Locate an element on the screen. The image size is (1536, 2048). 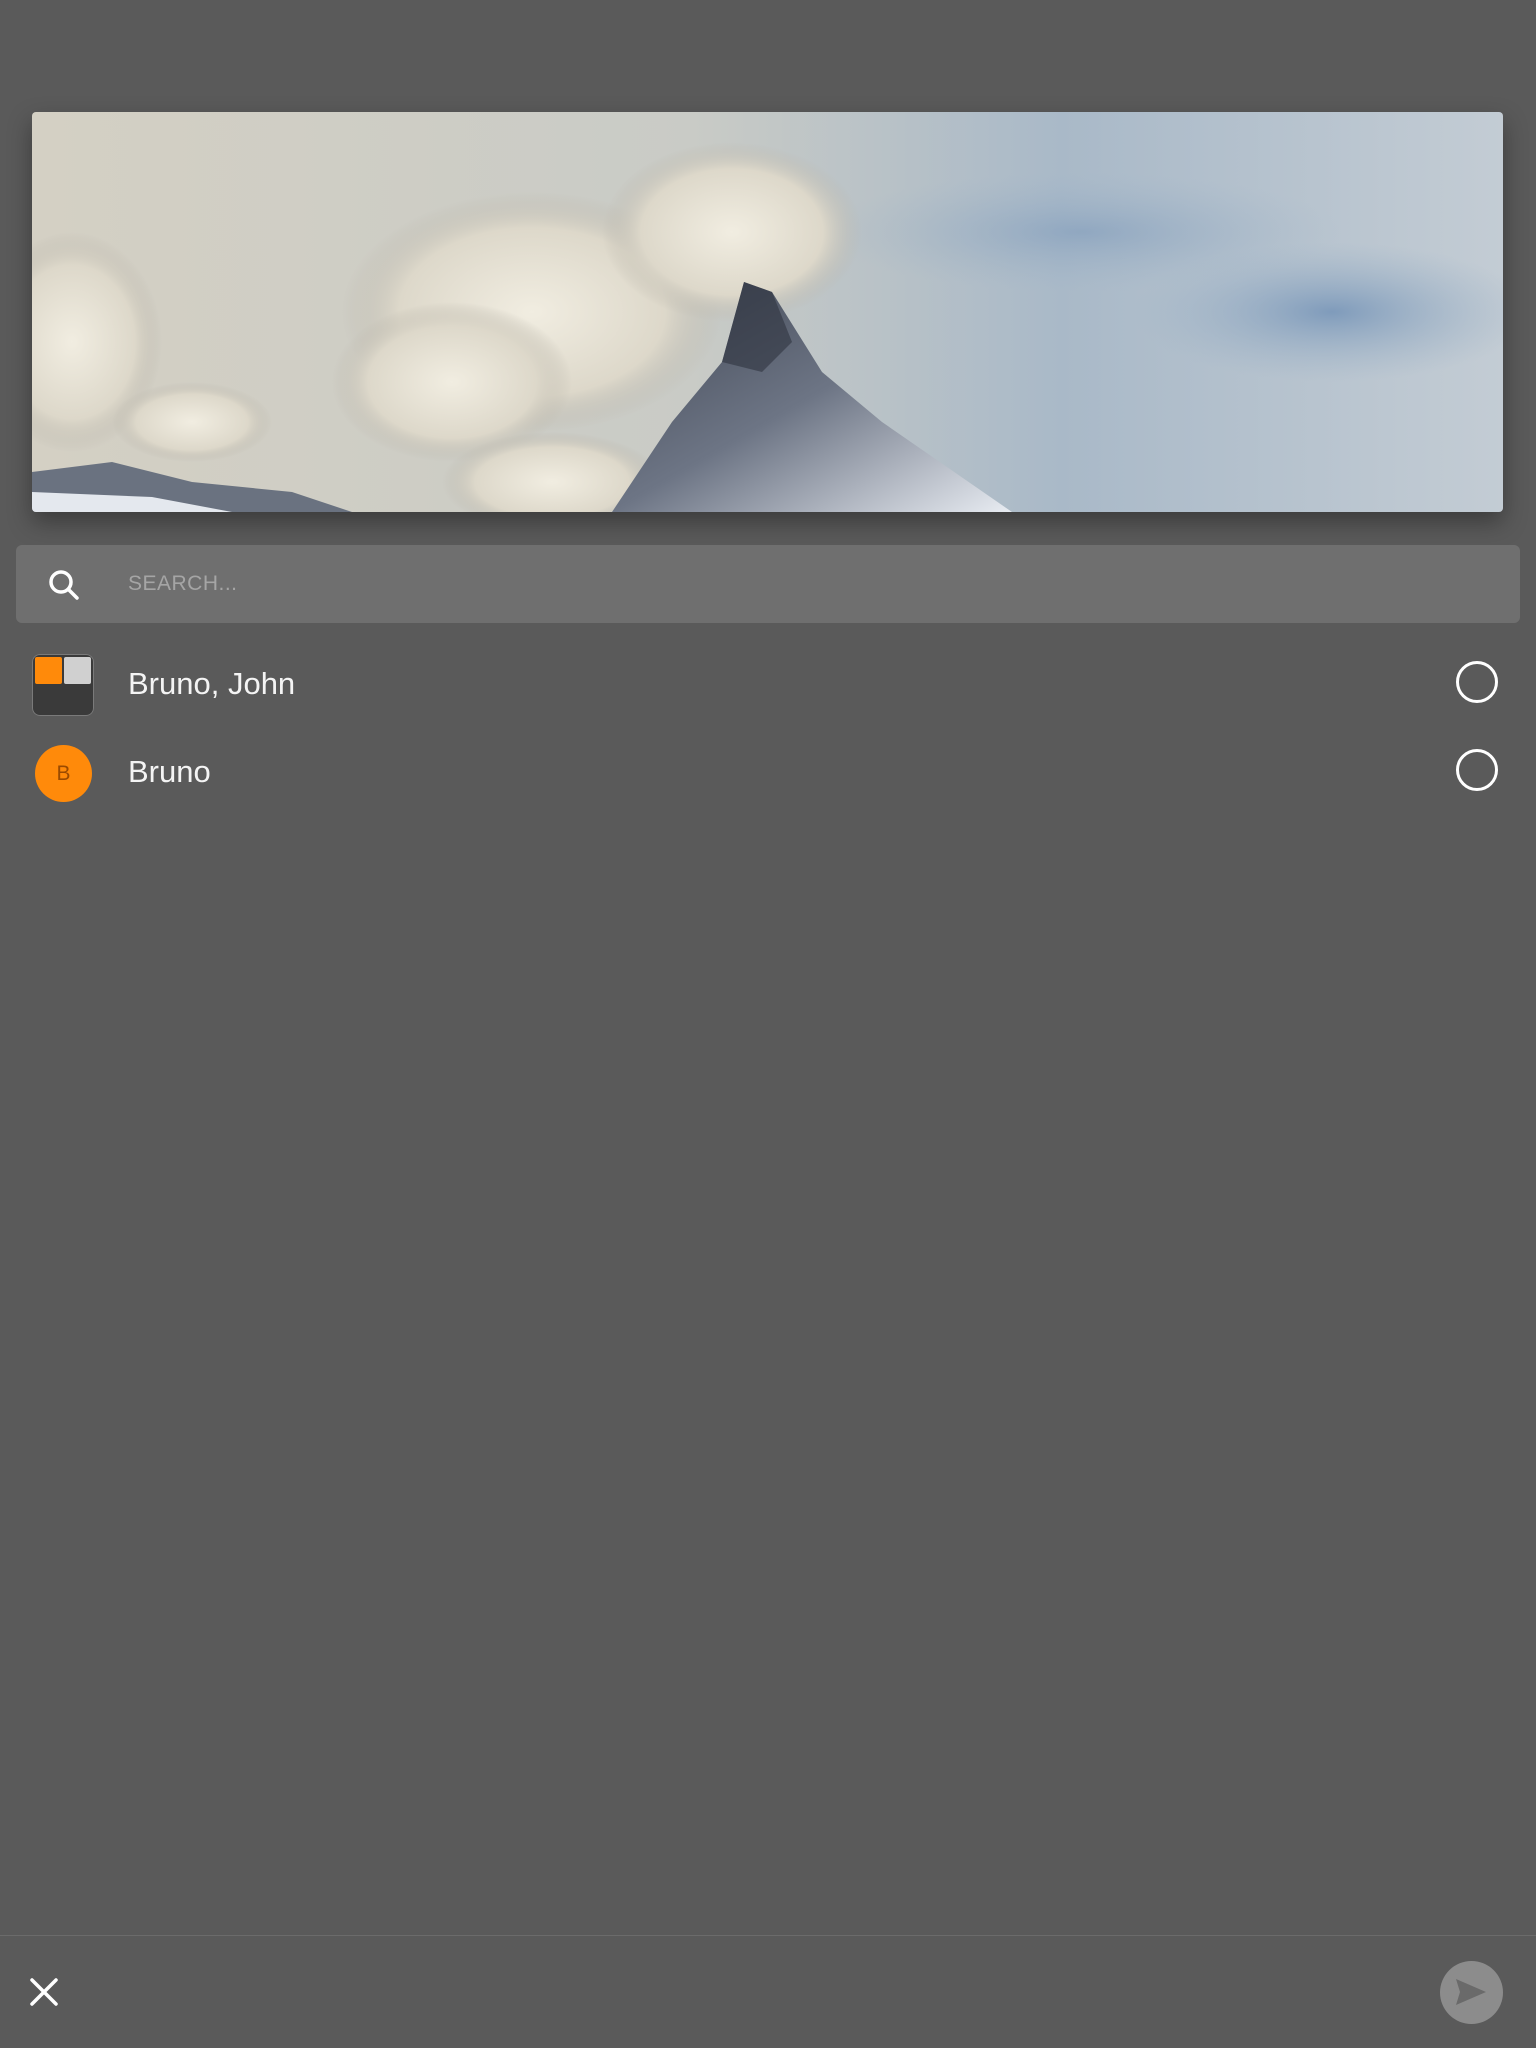
search-icon is located at coordinates (64, 585).